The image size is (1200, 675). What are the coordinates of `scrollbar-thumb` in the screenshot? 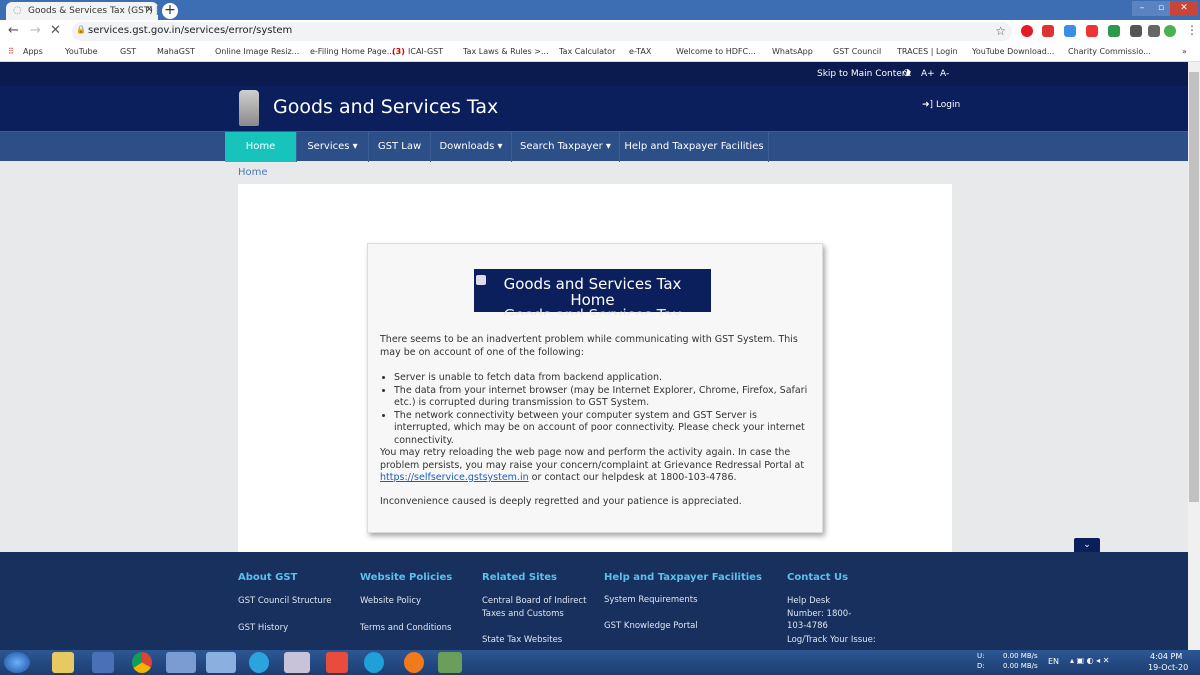 It's located at (1194, 287).